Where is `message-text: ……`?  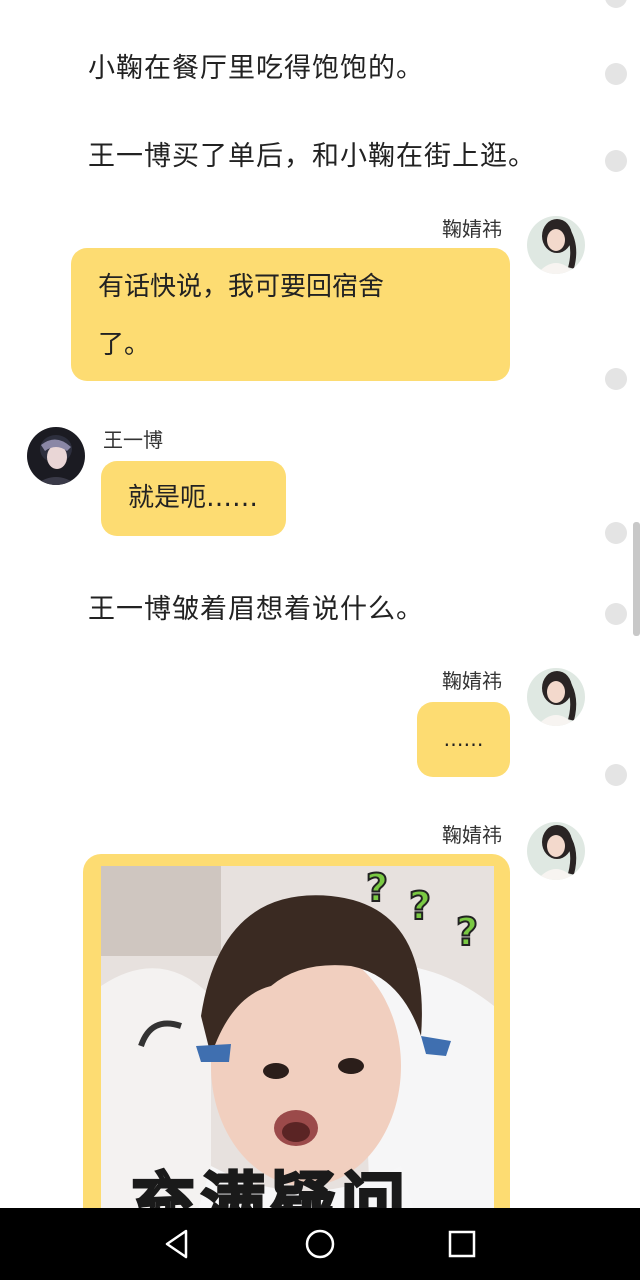
message-text: …… is located at coordinates (463, 739).